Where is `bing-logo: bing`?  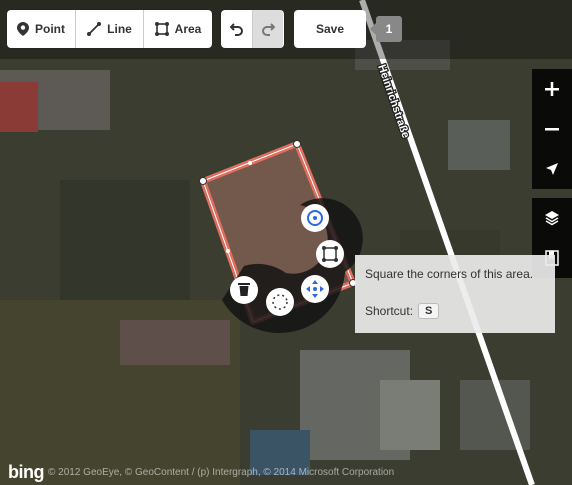
bing-logo: bing is located at coordinates (26, 472).